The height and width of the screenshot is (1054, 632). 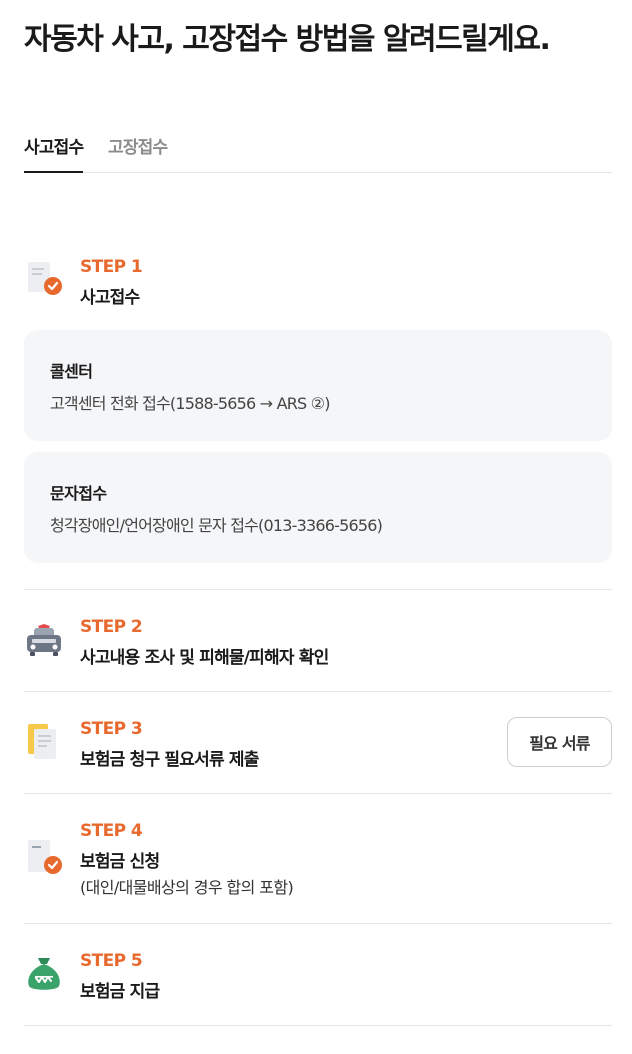 I want to click on step-2-title: 사고내용 조사 및 피해물/피해자 확인, so click(x=204, y=658).